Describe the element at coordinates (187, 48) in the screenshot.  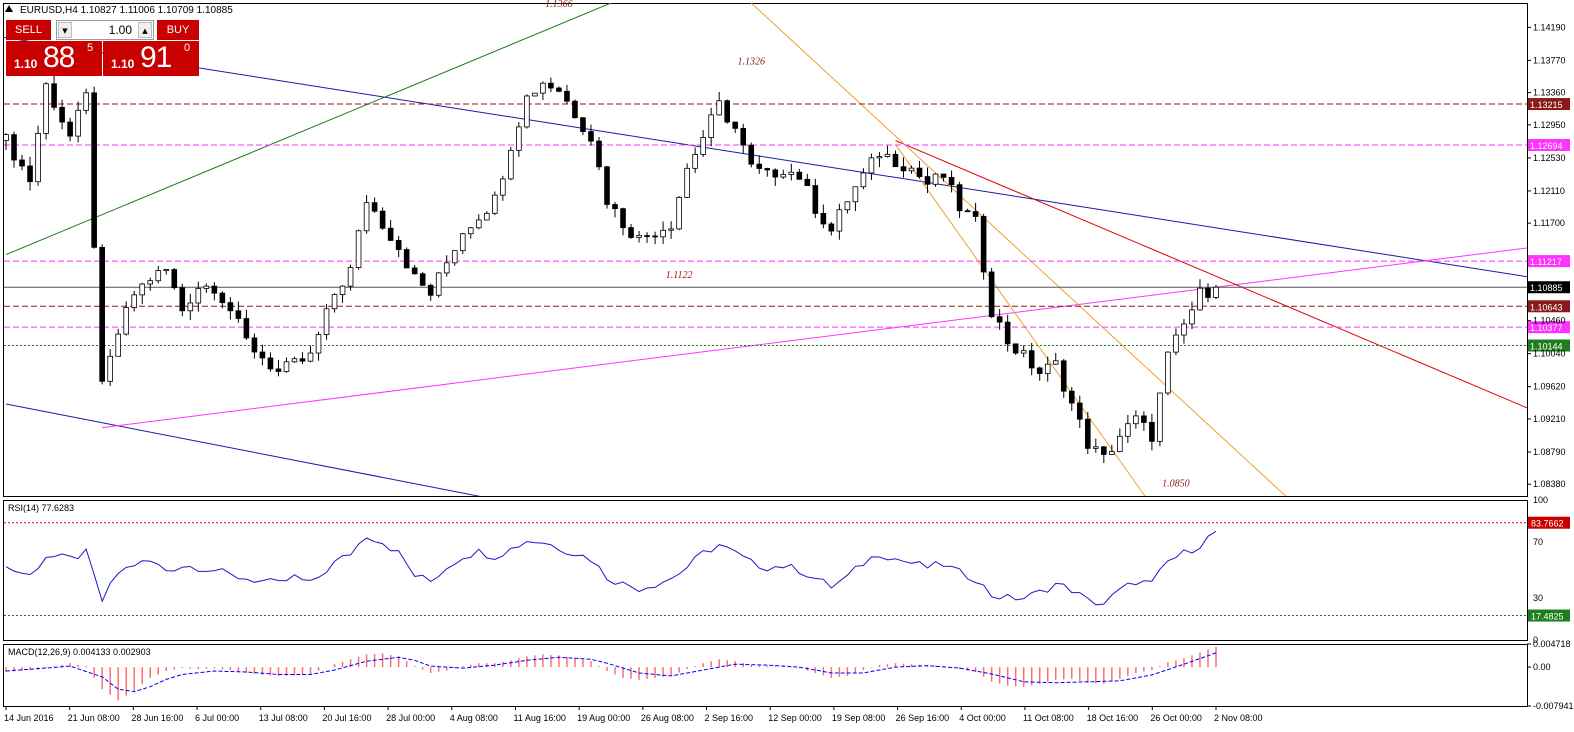
I see `ask-pipette: 0` at that location.